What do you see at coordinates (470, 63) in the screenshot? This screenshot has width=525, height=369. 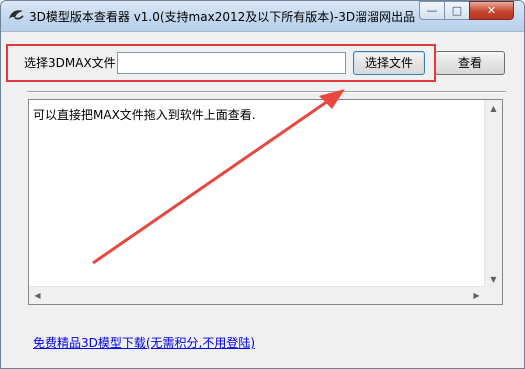 I see `view-button: 查看` at bounding box center [470, 63].